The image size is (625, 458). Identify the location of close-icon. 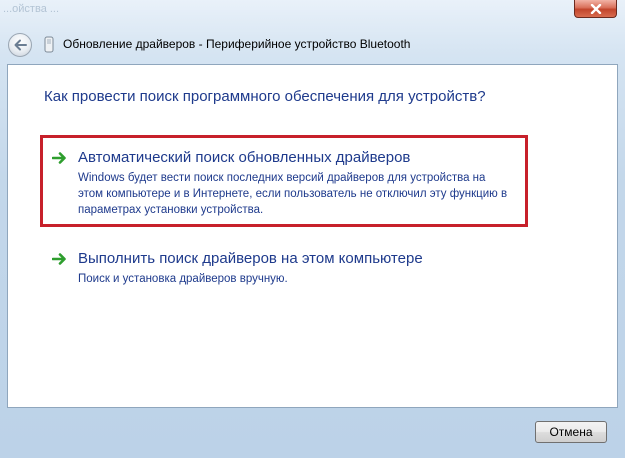
(595, 8).